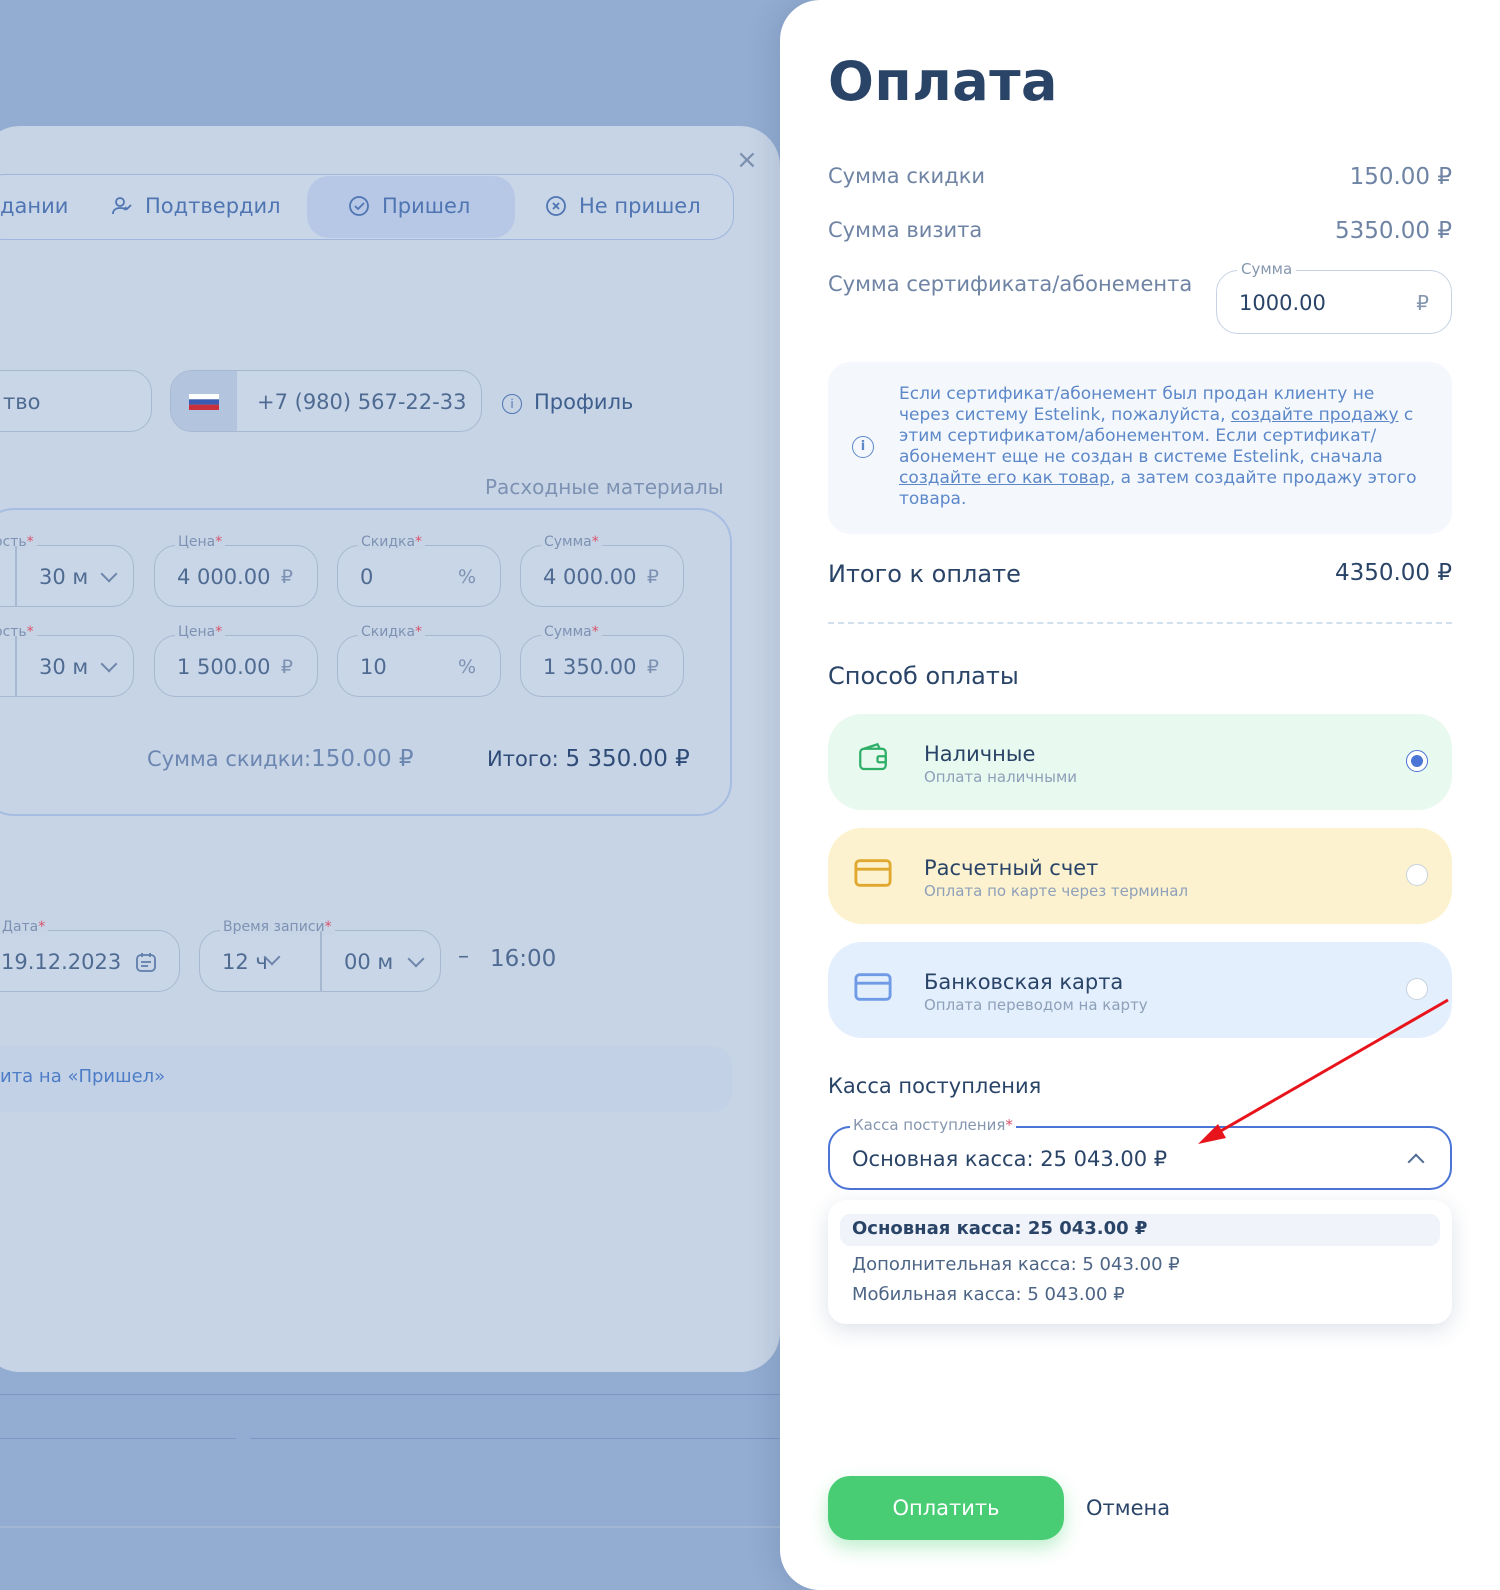 This screenshot has height=1590, width=1500. What do you see at coordinates (873, 987) in the screenshot?
I see `bank-card-icon` at bounding box center [873, 987].